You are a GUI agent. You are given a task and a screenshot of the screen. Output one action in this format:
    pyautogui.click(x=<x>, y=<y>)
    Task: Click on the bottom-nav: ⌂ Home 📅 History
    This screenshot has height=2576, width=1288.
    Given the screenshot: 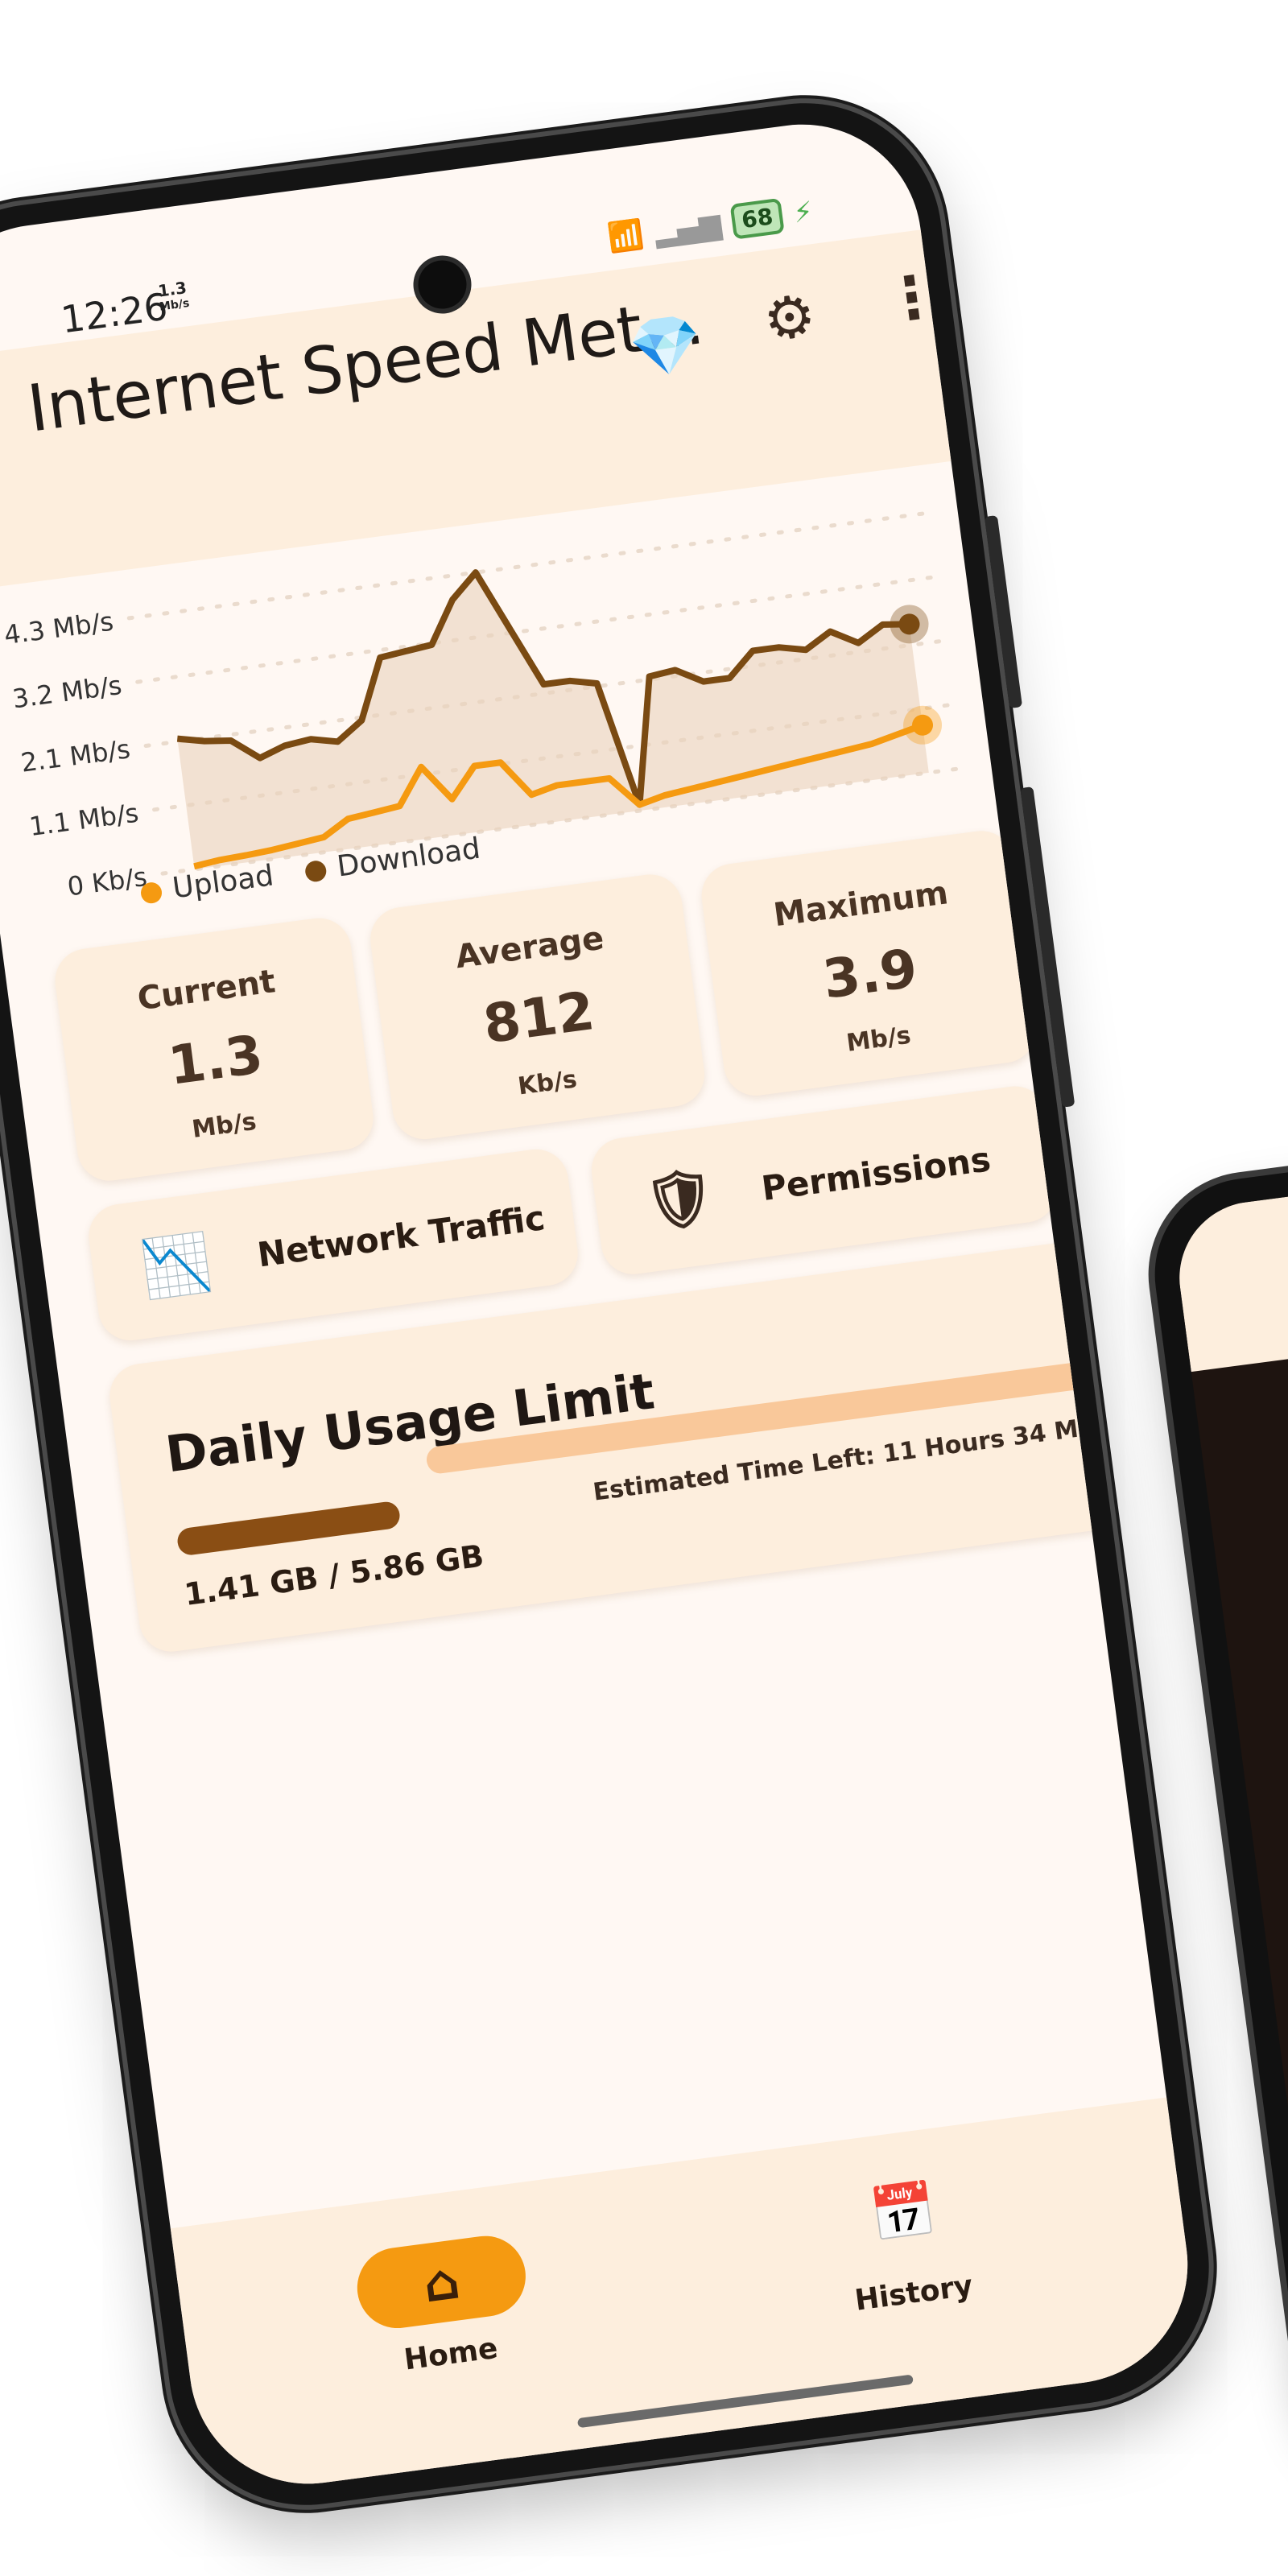 What is the action you would take?
    pyautogui.click(x=686, y=2298)
    